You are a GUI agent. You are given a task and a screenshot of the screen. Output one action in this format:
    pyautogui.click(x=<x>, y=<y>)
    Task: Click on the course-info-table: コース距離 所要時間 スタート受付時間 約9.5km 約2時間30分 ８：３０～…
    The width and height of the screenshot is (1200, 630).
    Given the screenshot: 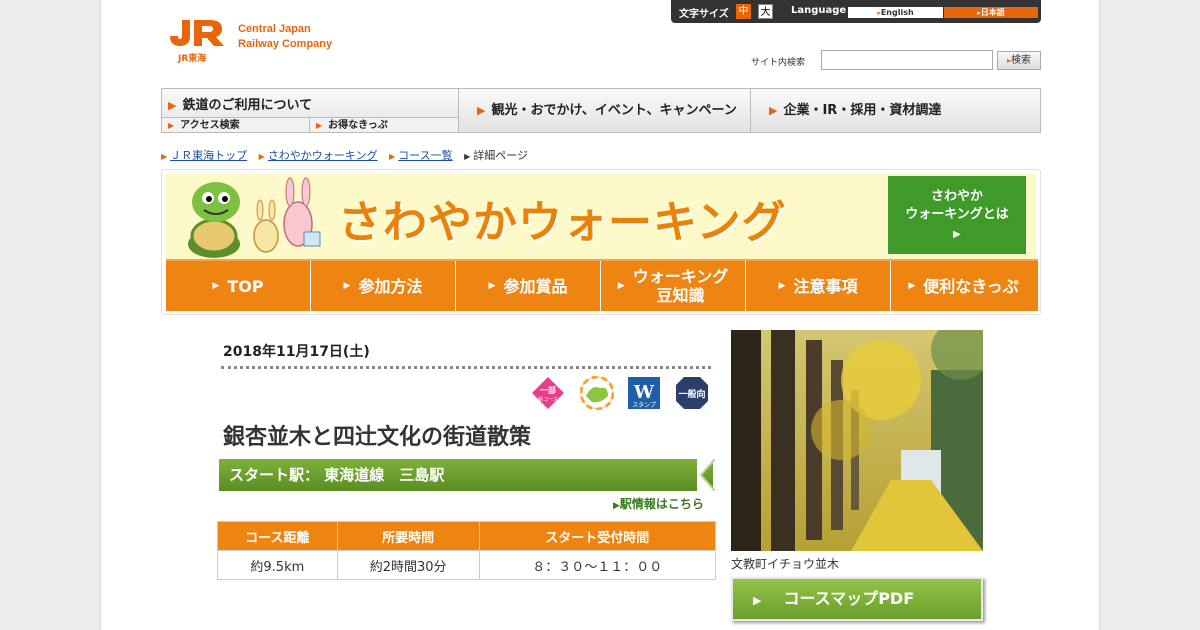 What is the action you would take?
    pyautogui.click(x=467, y=550)
    